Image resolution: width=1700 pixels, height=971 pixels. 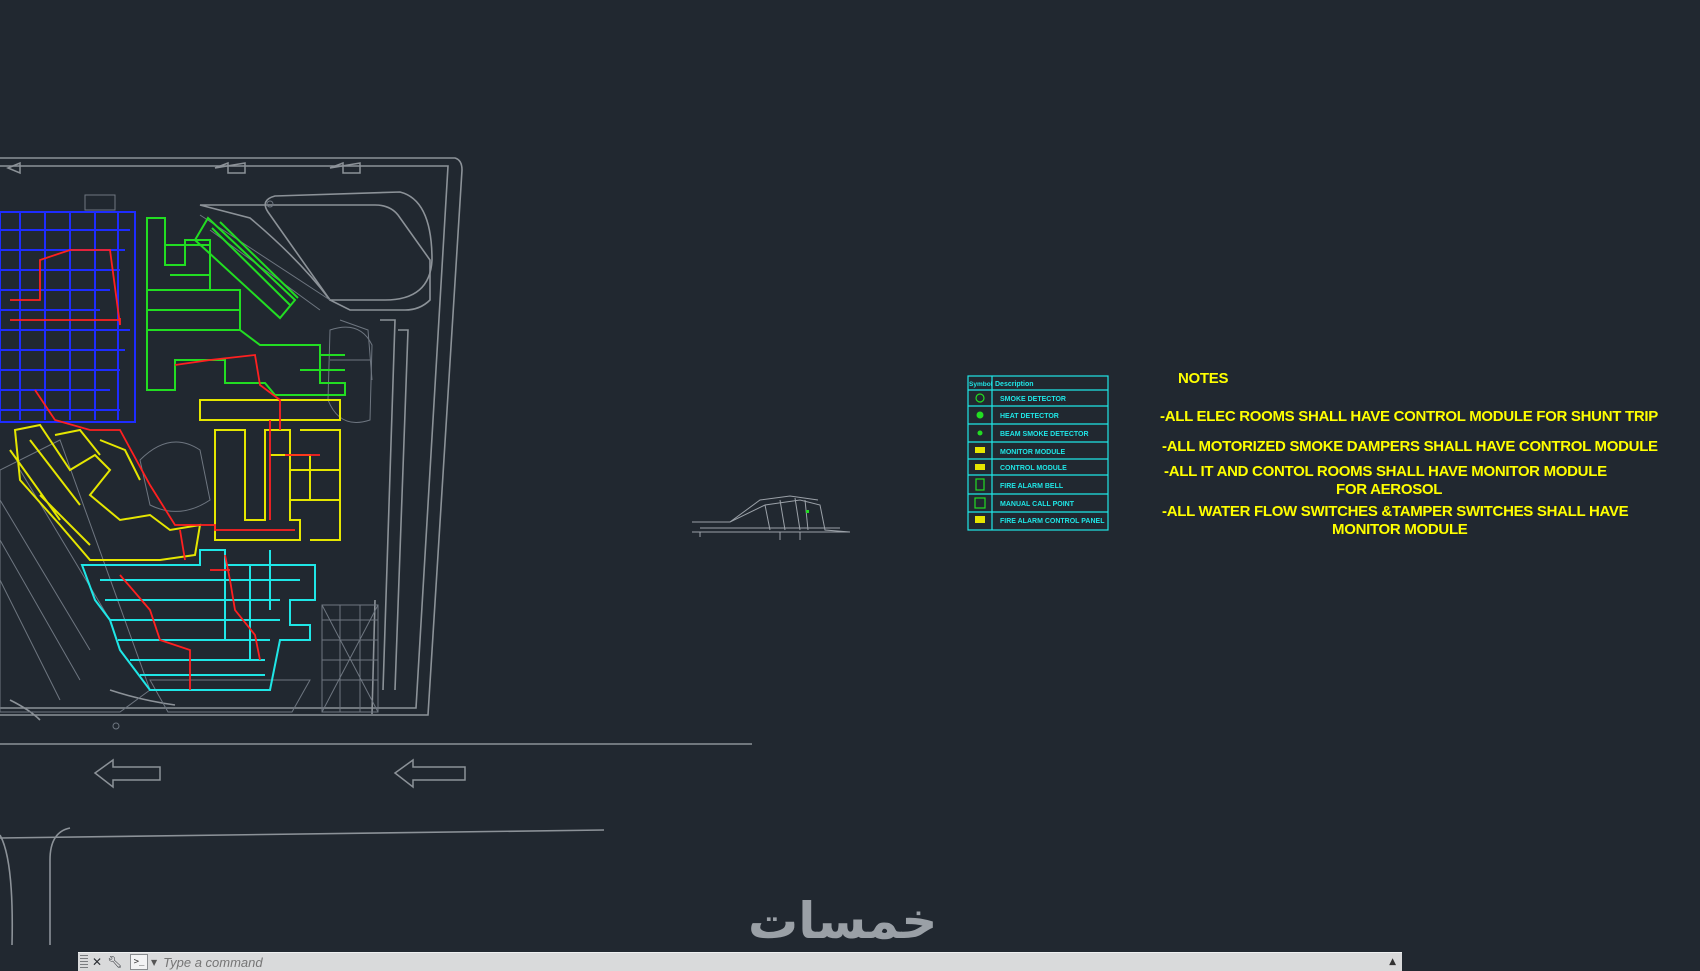 I want to click on elevation-thumbnail, so click(x=771, y=517).